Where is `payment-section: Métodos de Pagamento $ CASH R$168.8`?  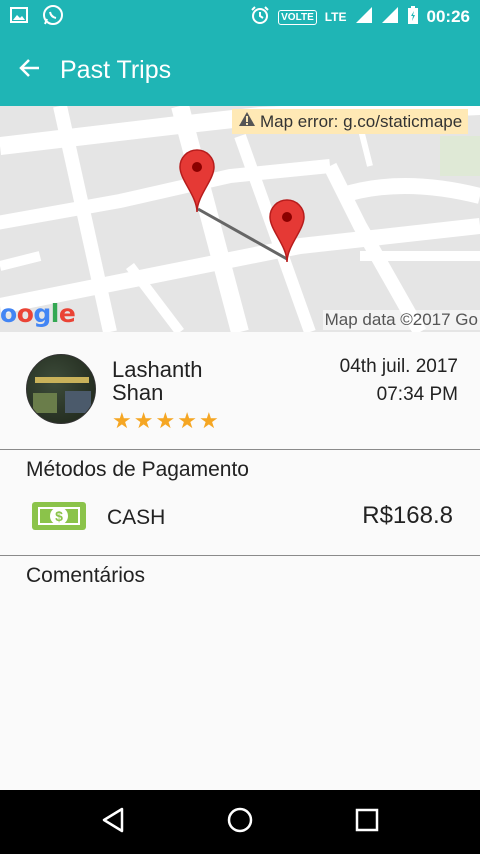 payment-section: Métodos de Pagamento $ CASH R$168.8 is located at coordinates (240, 503).